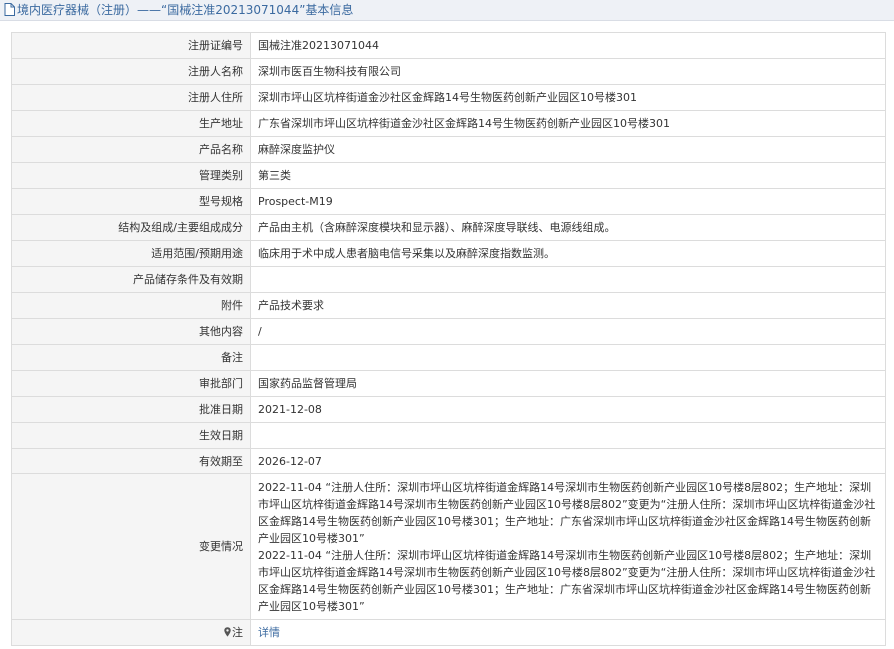  I want to click on management-class-value: 第三类, so click(568, 175).